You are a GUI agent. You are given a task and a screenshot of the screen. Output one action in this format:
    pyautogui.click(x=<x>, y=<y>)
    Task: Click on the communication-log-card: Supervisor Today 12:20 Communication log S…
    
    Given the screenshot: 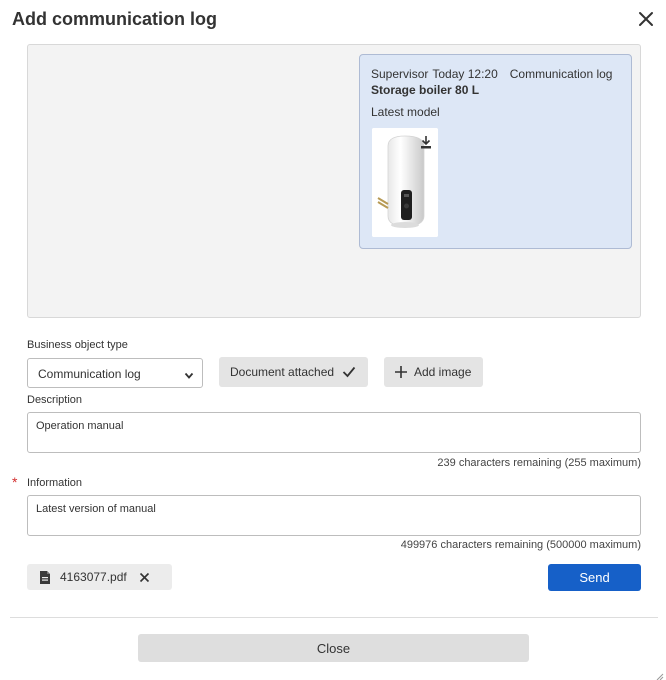 What is the action you would take?
    pyautogui.click(x=495, y=151)
    